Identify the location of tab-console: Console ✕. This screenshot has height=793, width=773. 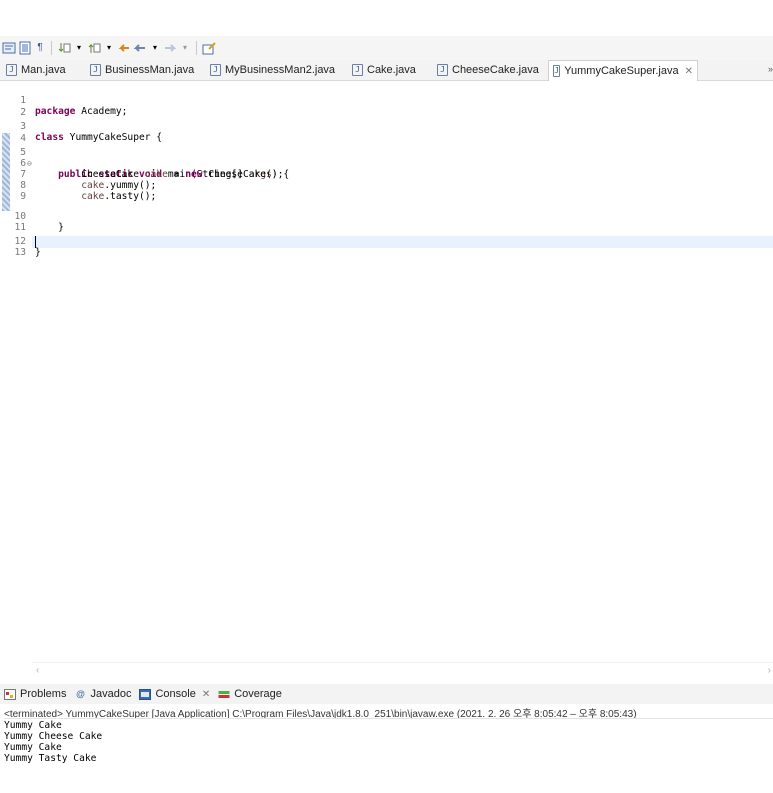
(174, 694).